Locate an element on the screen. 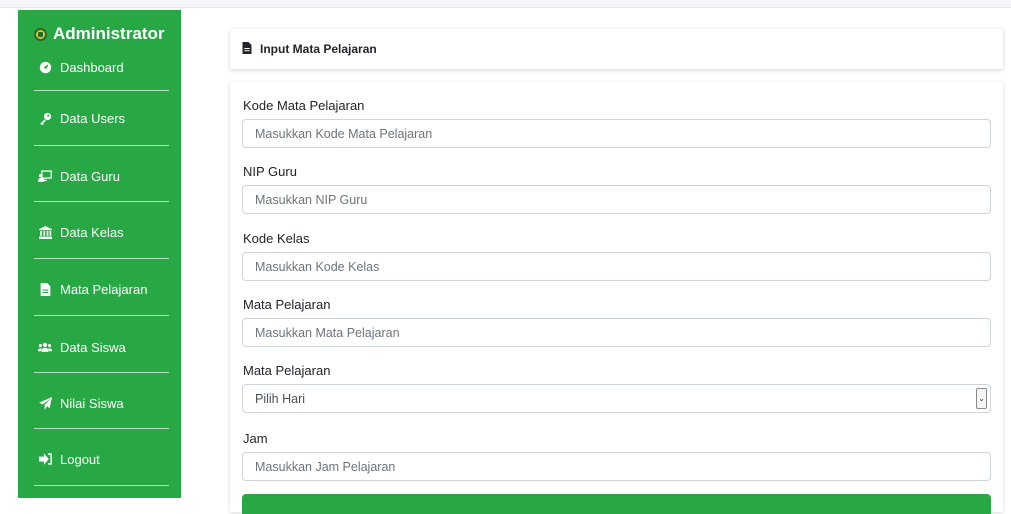 The image size is (1011, 514). mata-pelajaran-input: Masukkan Mata Pelajaran is located at coordinates (616, 332).